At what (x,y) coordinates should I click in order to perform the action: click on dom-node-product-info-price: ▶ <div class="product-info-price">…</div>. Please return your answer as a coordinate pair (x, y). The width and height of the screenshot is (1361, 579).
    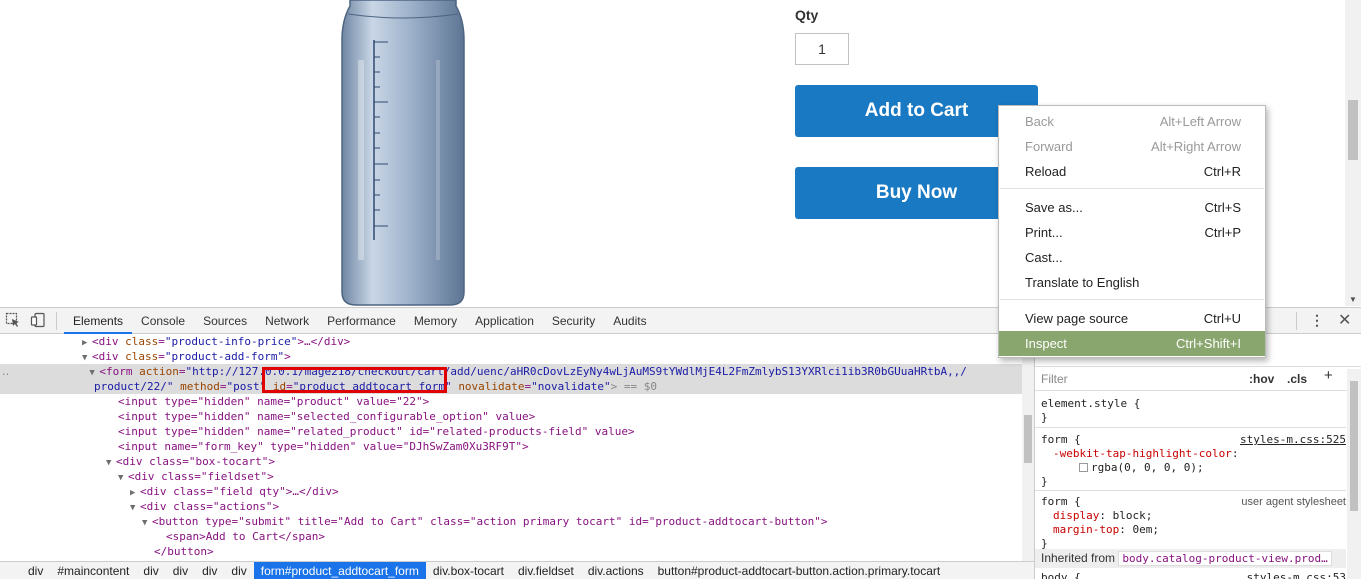
    Looking at the image, I should click on (511, 342).